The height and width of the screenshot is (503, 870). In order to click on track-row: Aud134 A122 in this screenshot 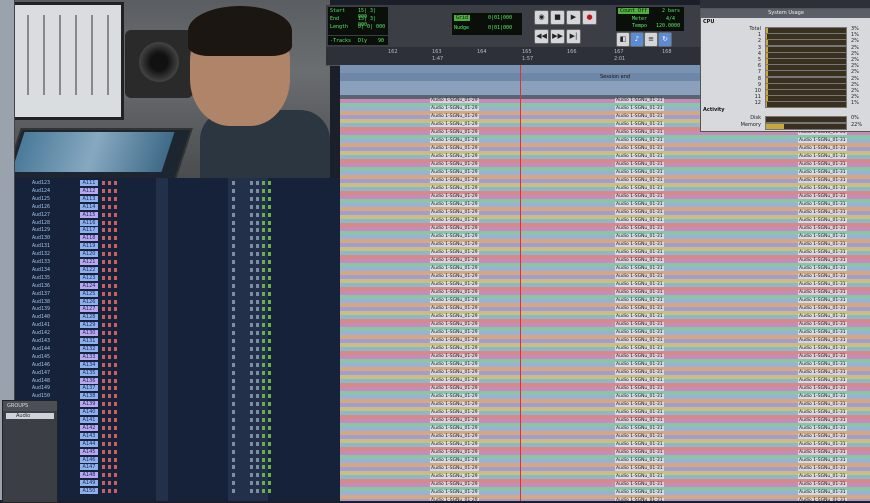, I will do `click(177, 270)`.